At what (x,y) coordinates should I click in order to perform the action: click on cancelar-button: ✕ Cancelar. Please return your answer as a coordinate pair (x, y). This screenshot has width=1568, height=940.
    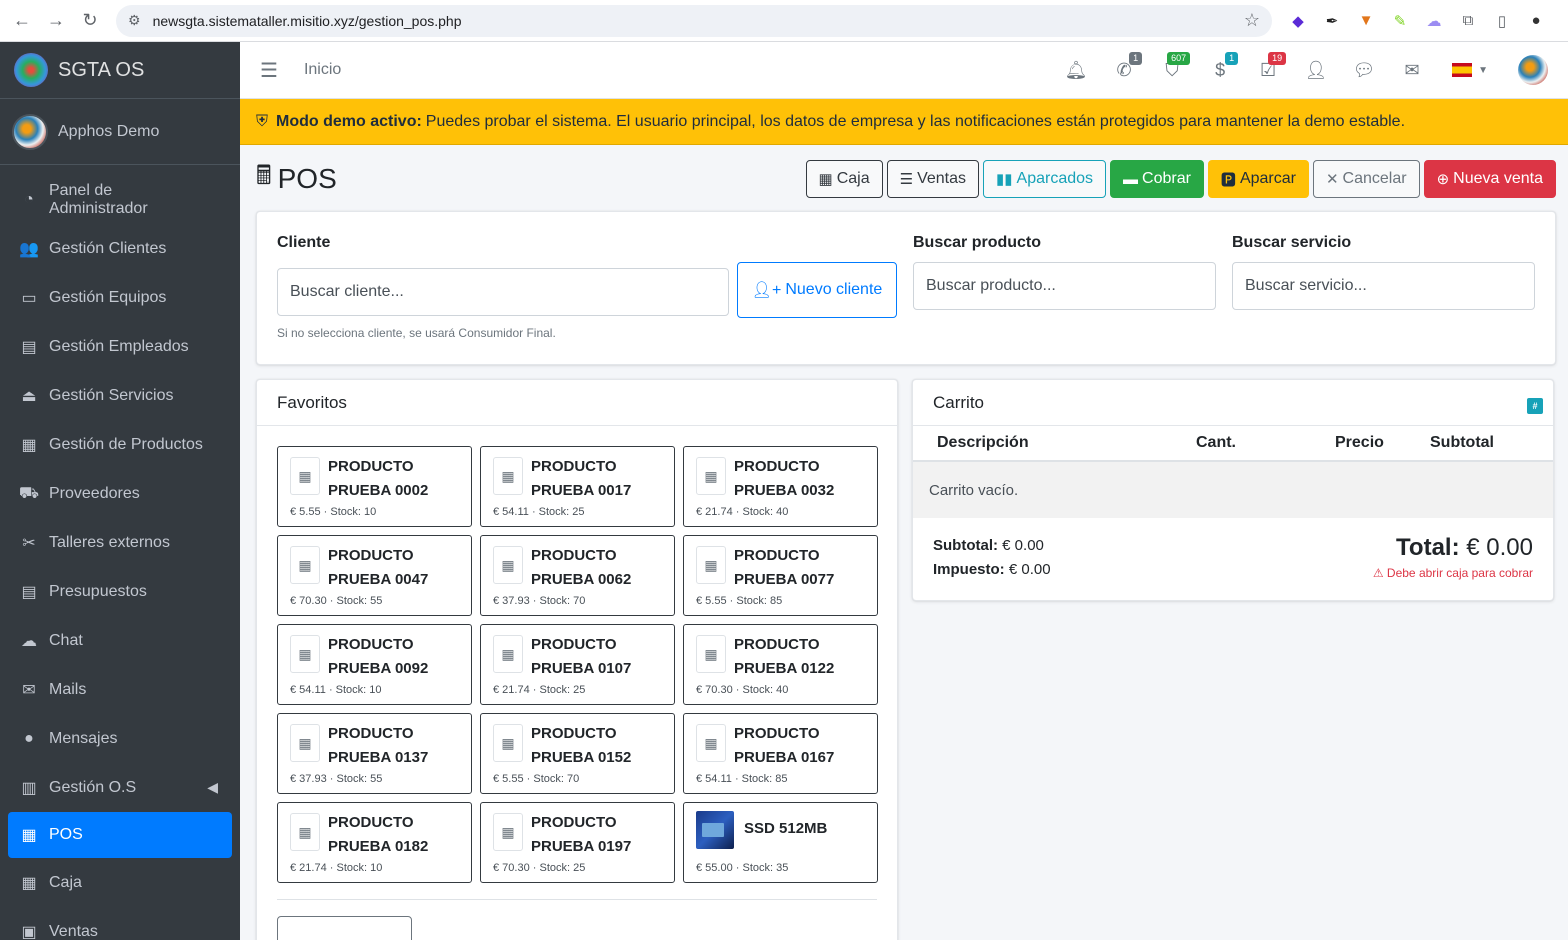
    Looking at the image, I should click on (1366, 179).